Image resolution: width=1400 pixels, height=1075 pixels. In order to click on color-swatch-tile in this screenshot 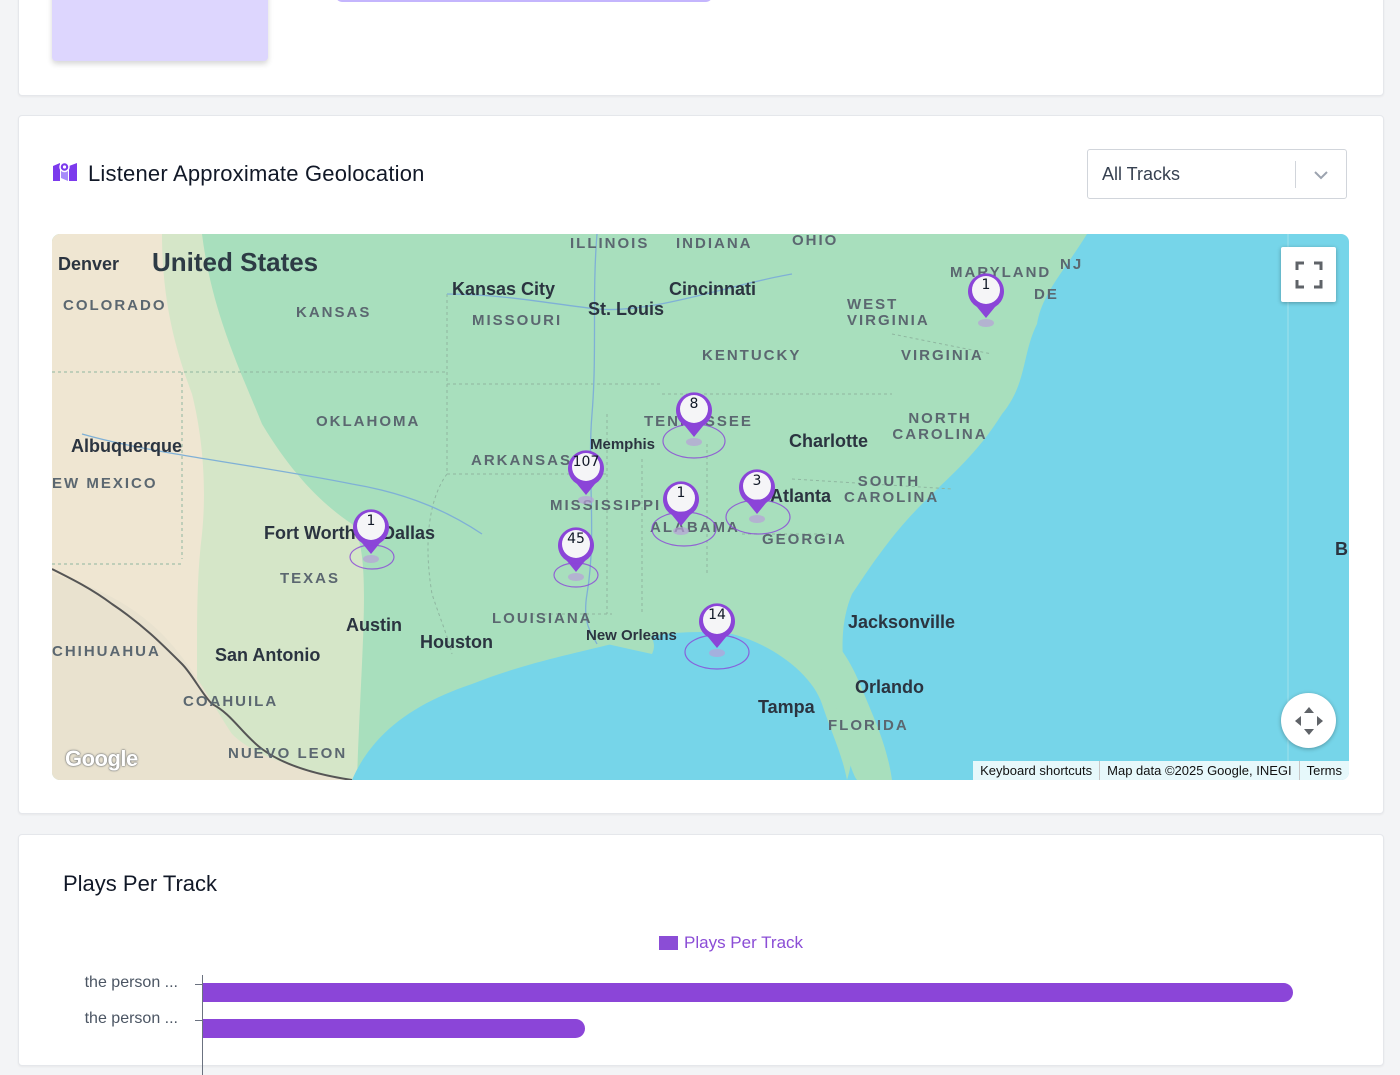, I will do `click(160, 30)`.